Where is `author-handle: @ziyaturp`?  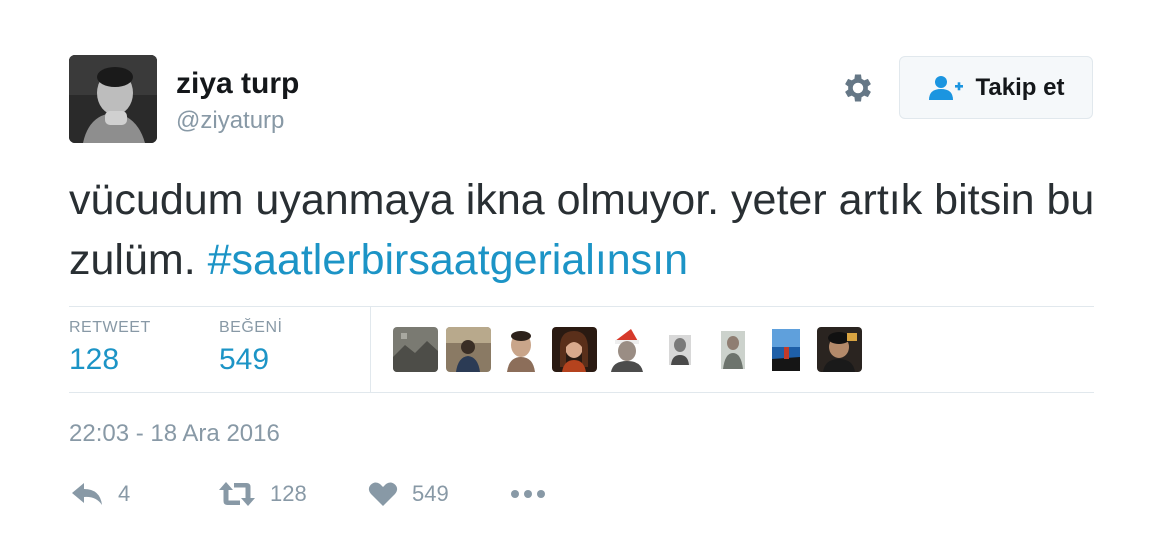 author-handle: @ziyaturp is located at coordinates (230, 121).